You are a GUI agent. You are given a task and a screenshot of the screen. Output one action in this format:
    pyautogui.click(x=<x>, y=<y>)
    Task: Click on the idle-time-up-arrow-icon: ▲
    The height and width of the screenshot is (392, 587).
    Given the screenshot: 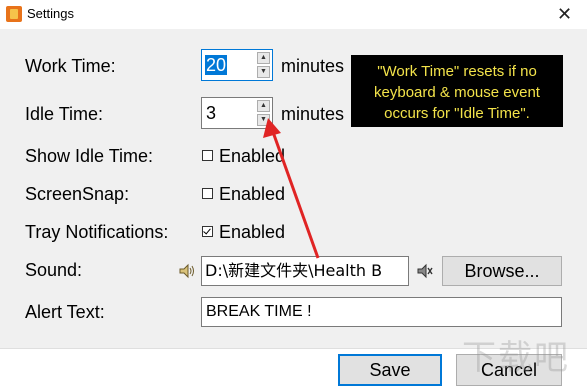 What is the action you would take?
    pyautogui.click(x=263, y=106)
    